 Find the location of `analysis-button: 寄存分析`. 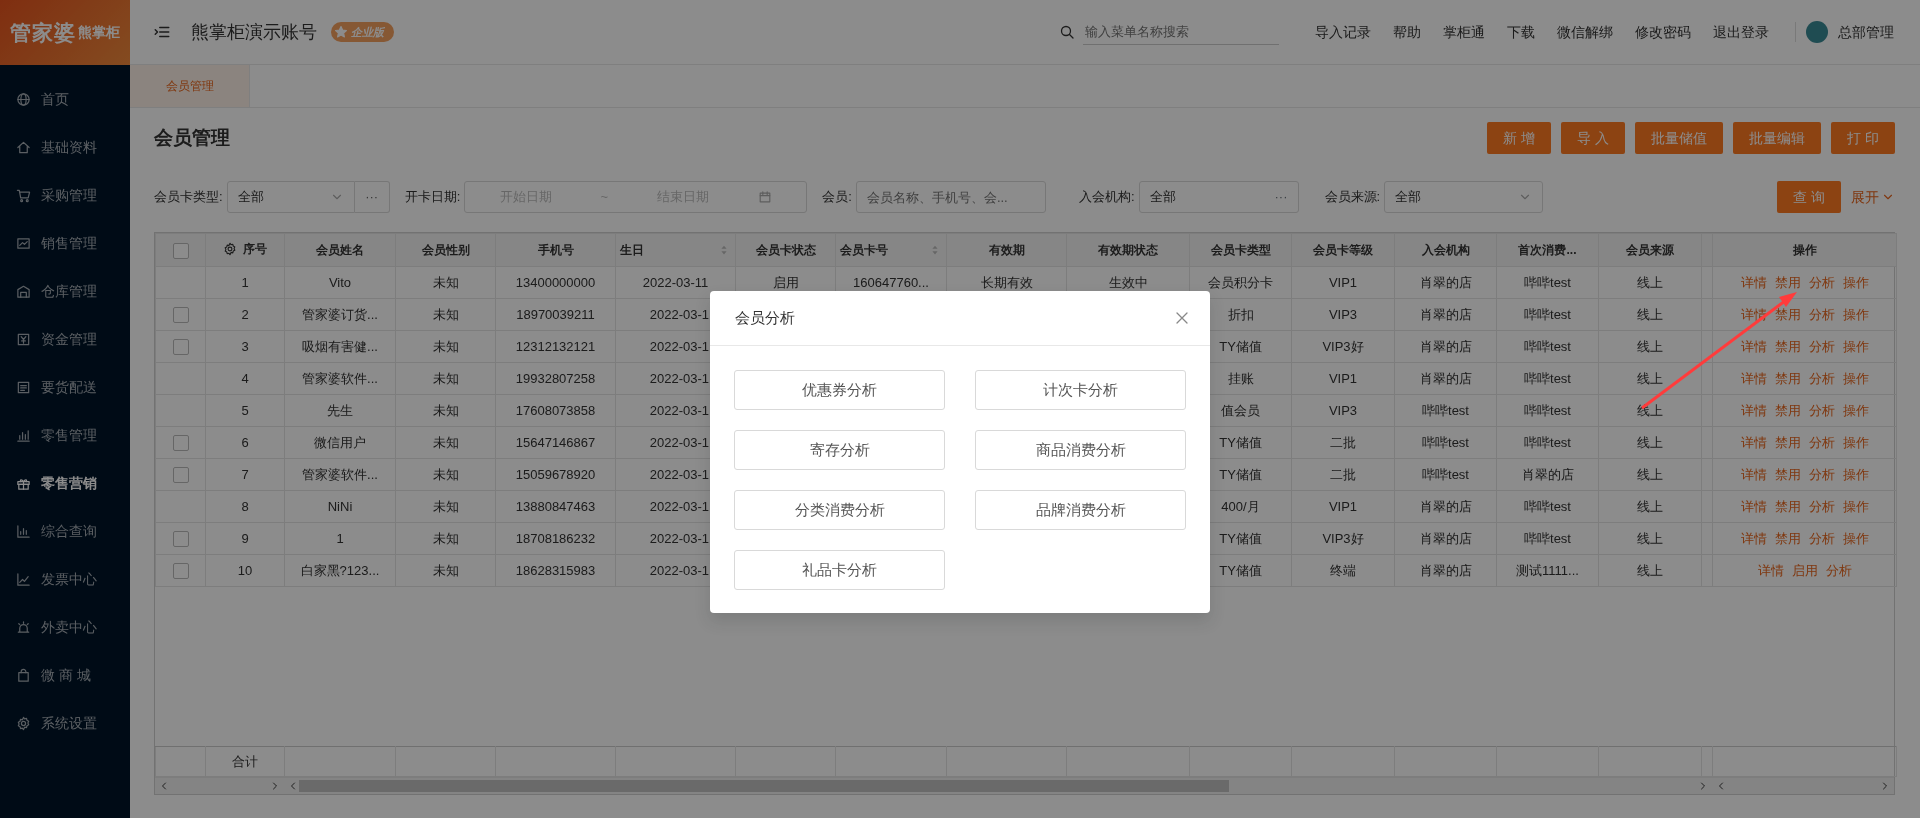

analysis-button: 寄存分析 is located at coordinates (839, 450).